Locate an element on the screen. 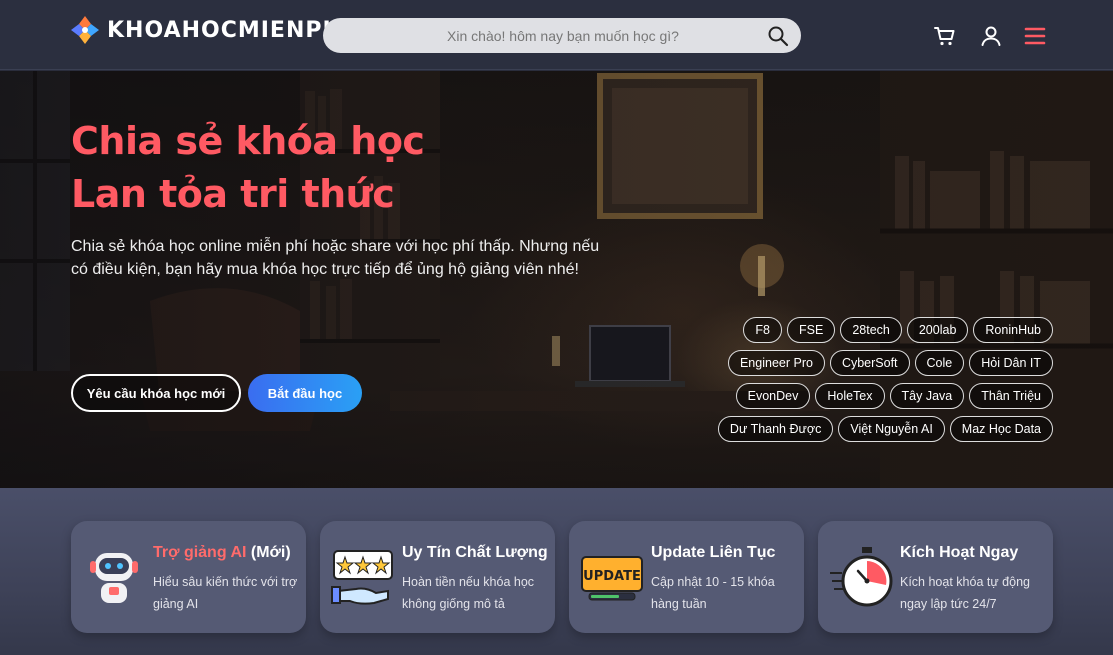 This screenshot has height=655, width=1113. tag-du-thanh-duoc: Dư Thanh Được is located at coordinates (775, 429).